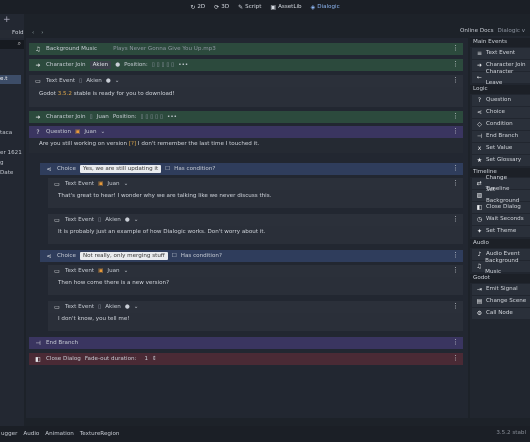 Image resolution: width=530 pixels, height=442 pixels. Describe the element at coordinates (221, 7) in the screenshot. I see `mode-3d-button: ⟳ 3D` at that location.